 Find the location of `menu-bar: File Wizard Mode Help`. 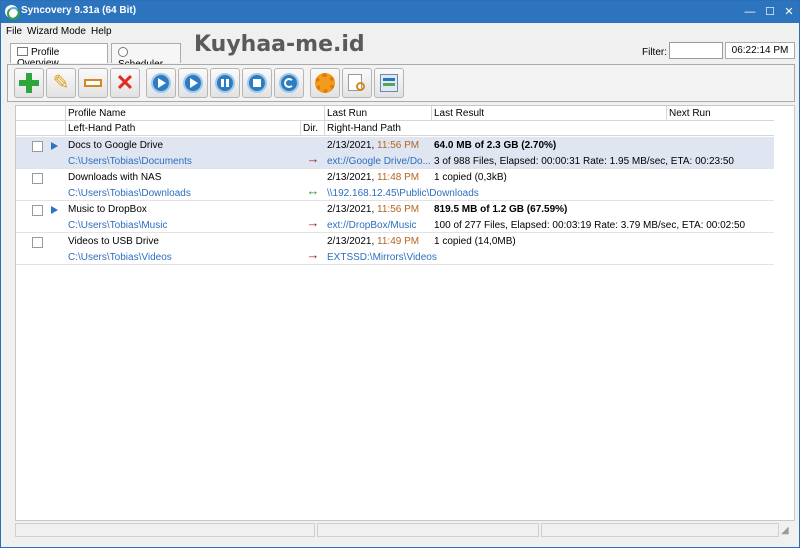

menu-bar: File Wizard Mode Help is located at coordinates (400, 31).